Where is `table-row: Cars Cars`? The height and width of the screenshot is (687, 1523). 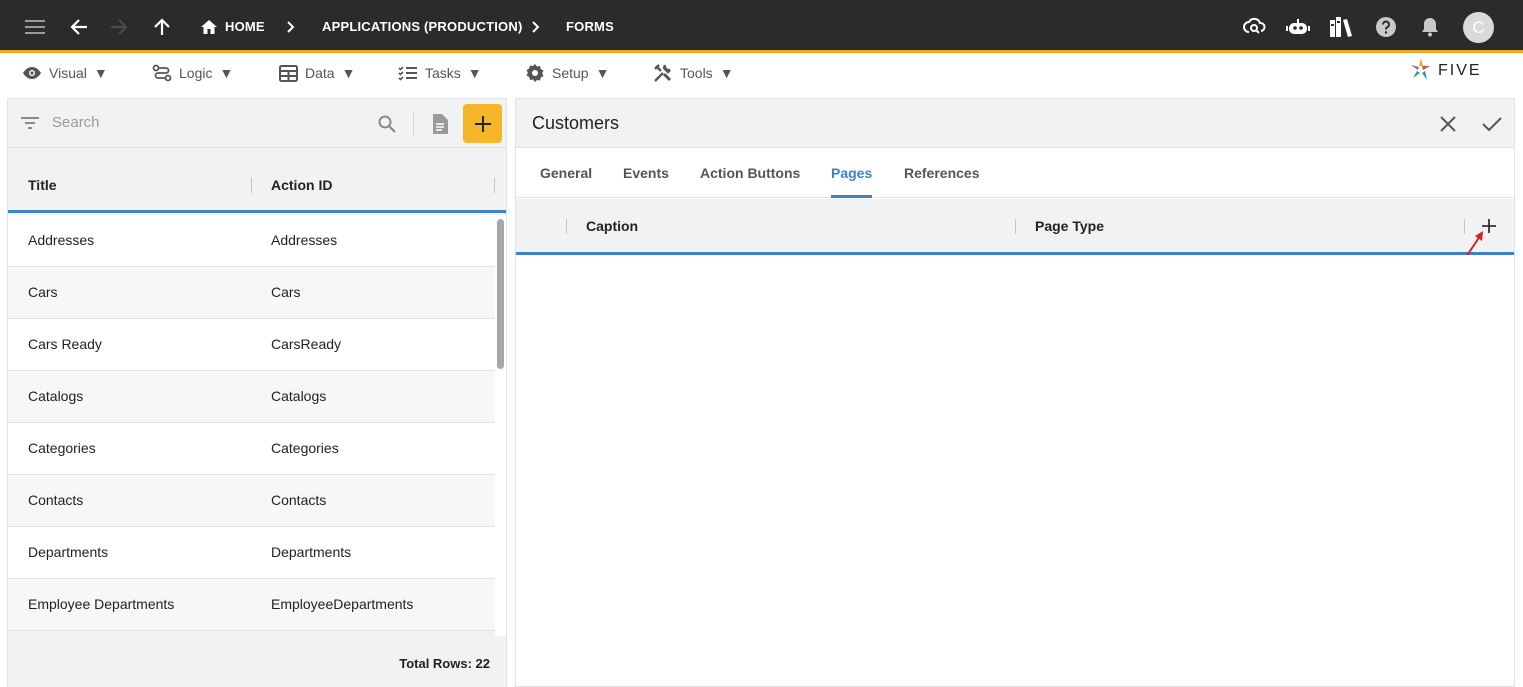
table-row: Cars Cars is located at coordinates (251, 293).